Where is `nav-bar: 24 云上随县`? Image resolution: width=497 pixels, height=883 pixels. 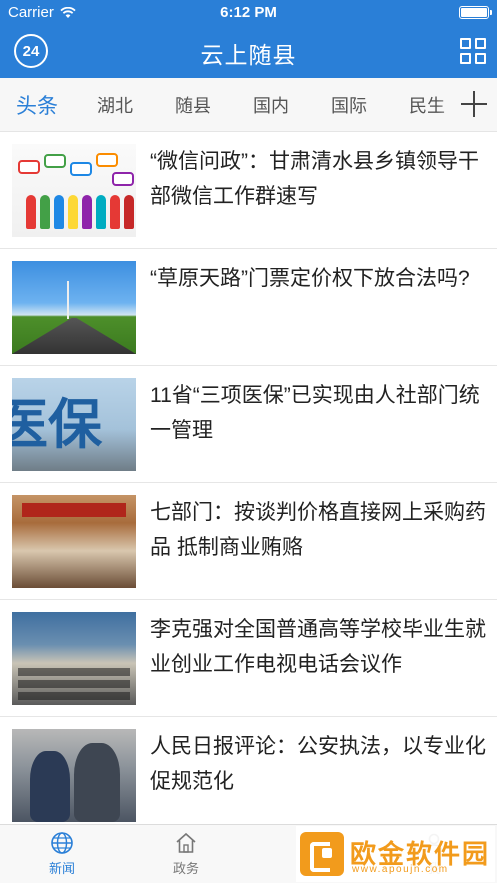
nav-bar: 24 云上随县 is located at coordinates (248, 51).